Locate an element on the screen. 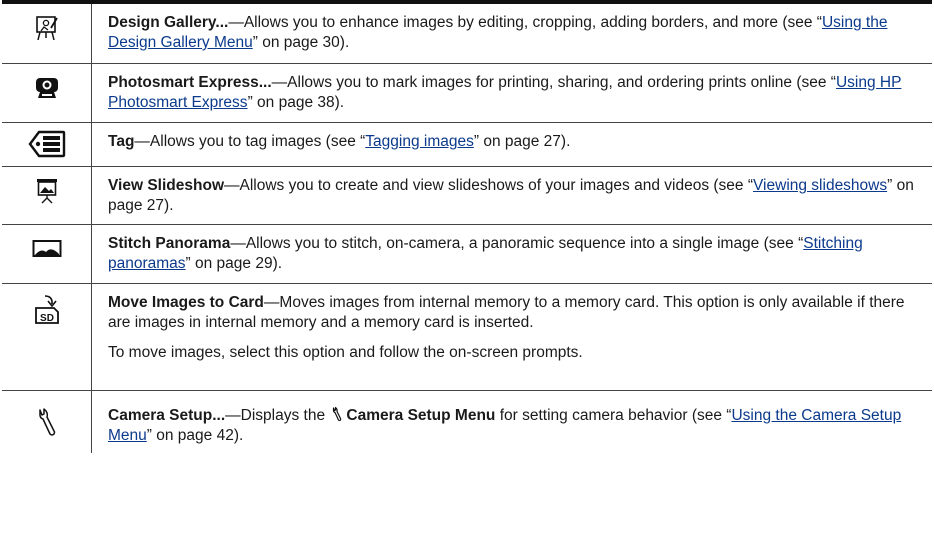  option-title: Tag is located at coordinates (121, 141).